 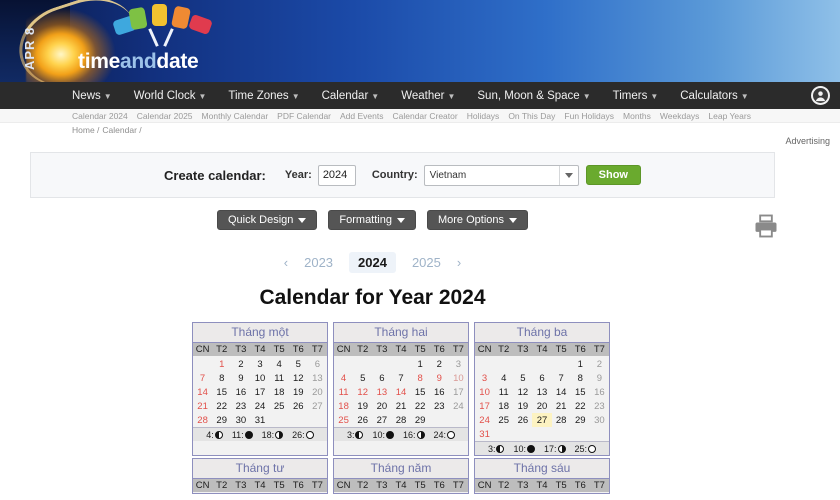 What do you see at coordinates (85, 130) in the screenshot?
I see `breadcrumb-item-home: Home /` at bounding box center [85, 130].